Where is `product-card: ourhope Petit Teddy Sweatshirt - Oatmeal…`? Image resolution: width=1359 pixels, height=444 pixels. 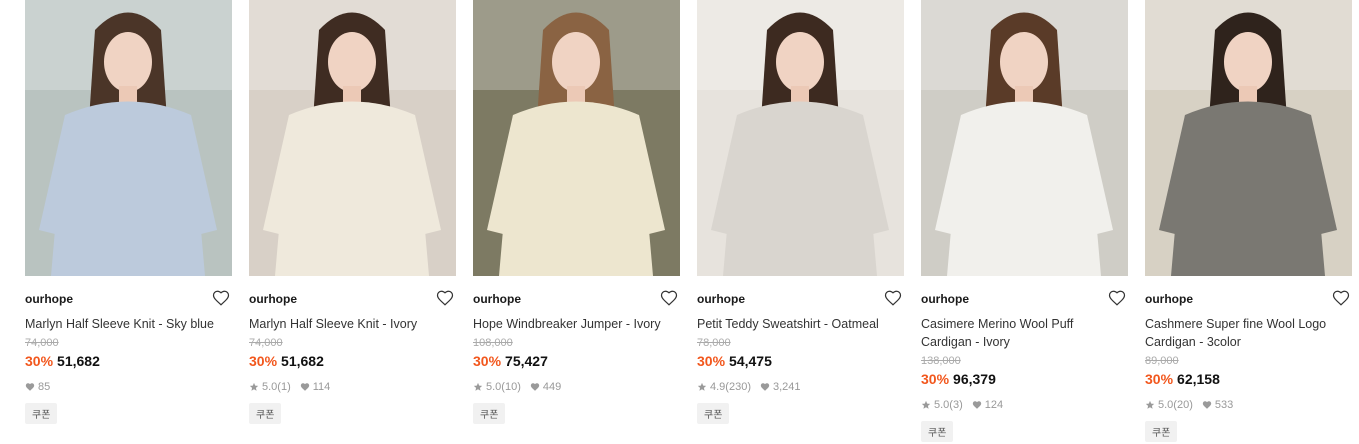
product-card: ourhope Petit Teddy Sweatshirt - Oatmeal… is located at coordinates (800, 212).